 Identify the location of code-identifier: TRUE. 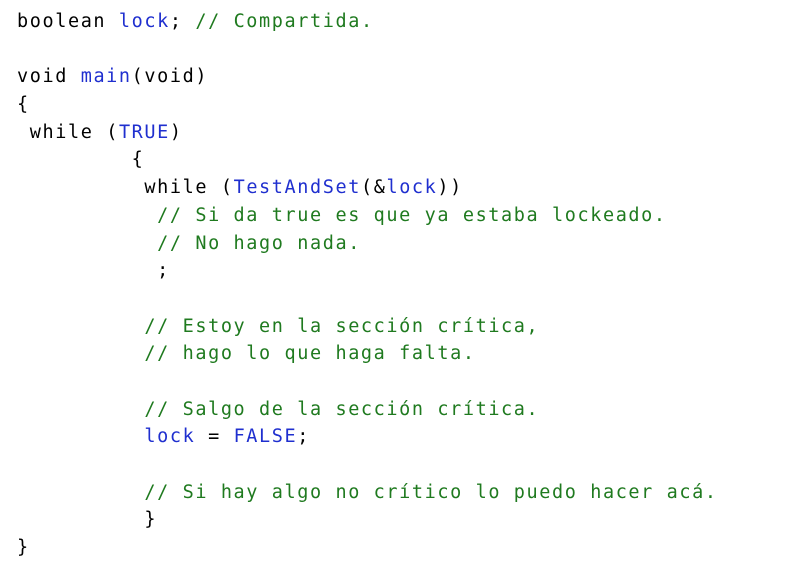
(144, 132).